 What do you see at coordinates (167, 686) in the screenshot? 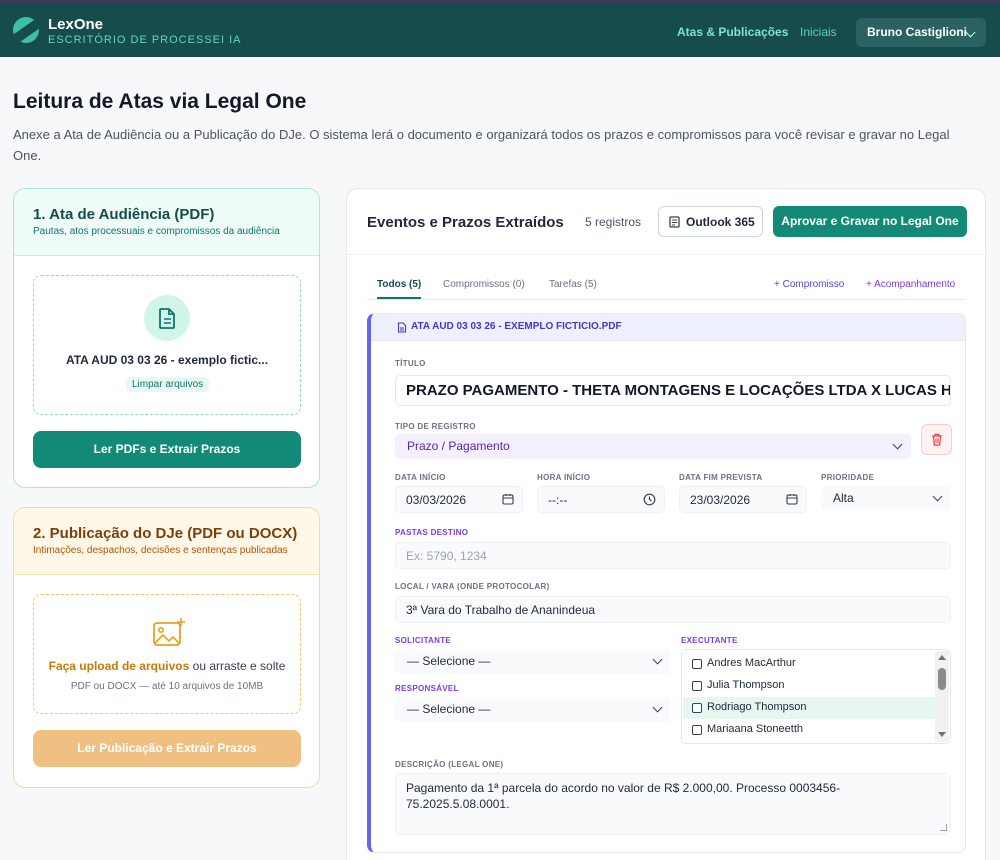
I see `upload-hint: PDF ou DOCX — até 10 arquivos de 10MB` at bounding box center [167, 686].